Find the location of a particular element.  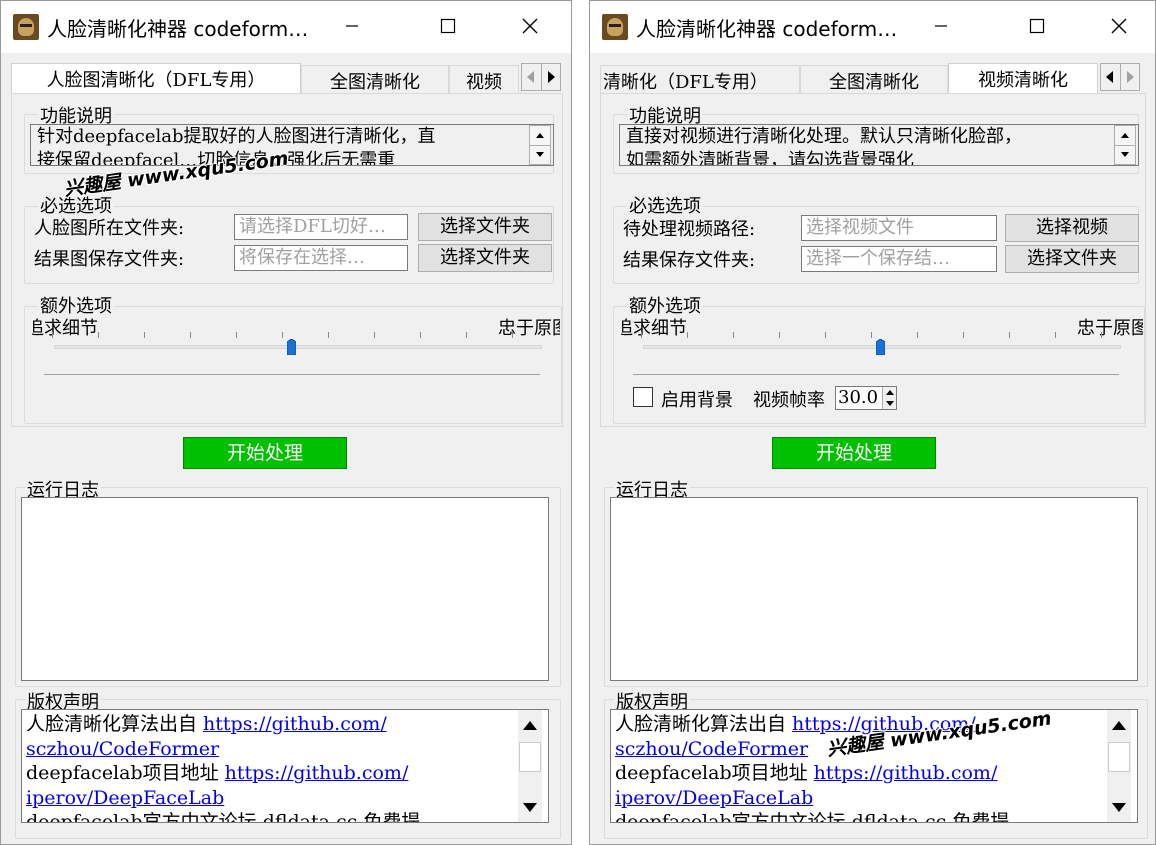

output-folder-label: 结果保存文件夹: is located at coordinates (689, 260).